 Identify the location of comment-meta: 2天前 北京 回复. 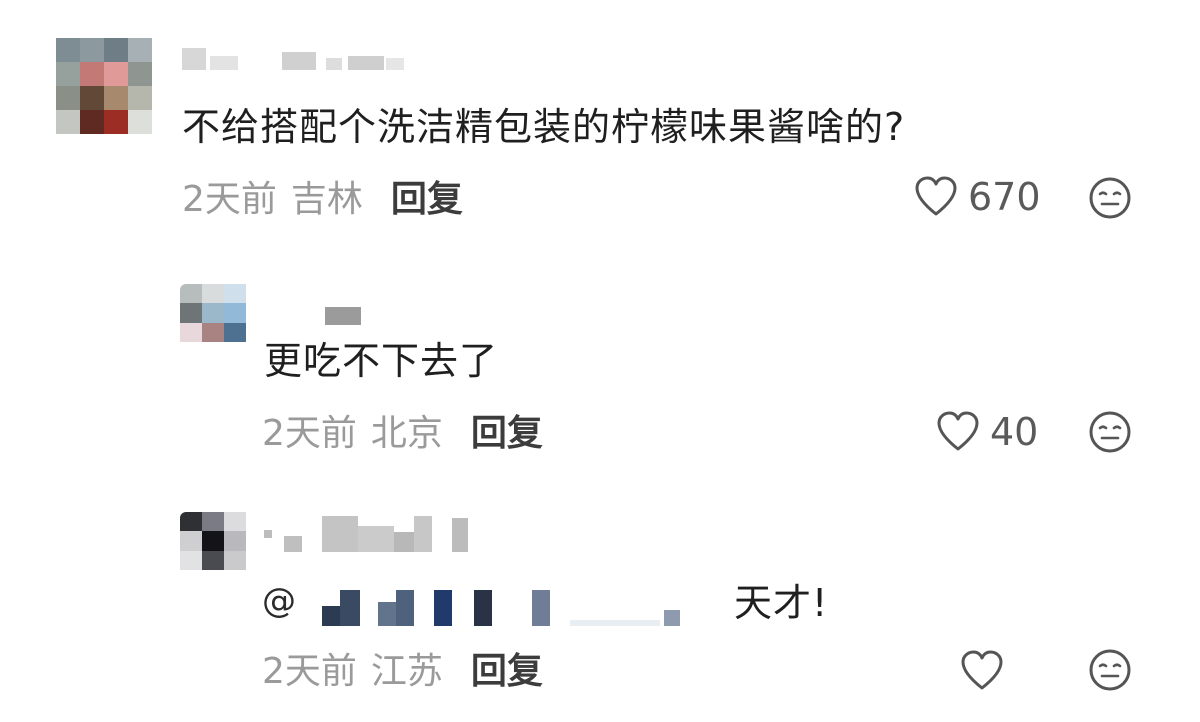
(402, 434).